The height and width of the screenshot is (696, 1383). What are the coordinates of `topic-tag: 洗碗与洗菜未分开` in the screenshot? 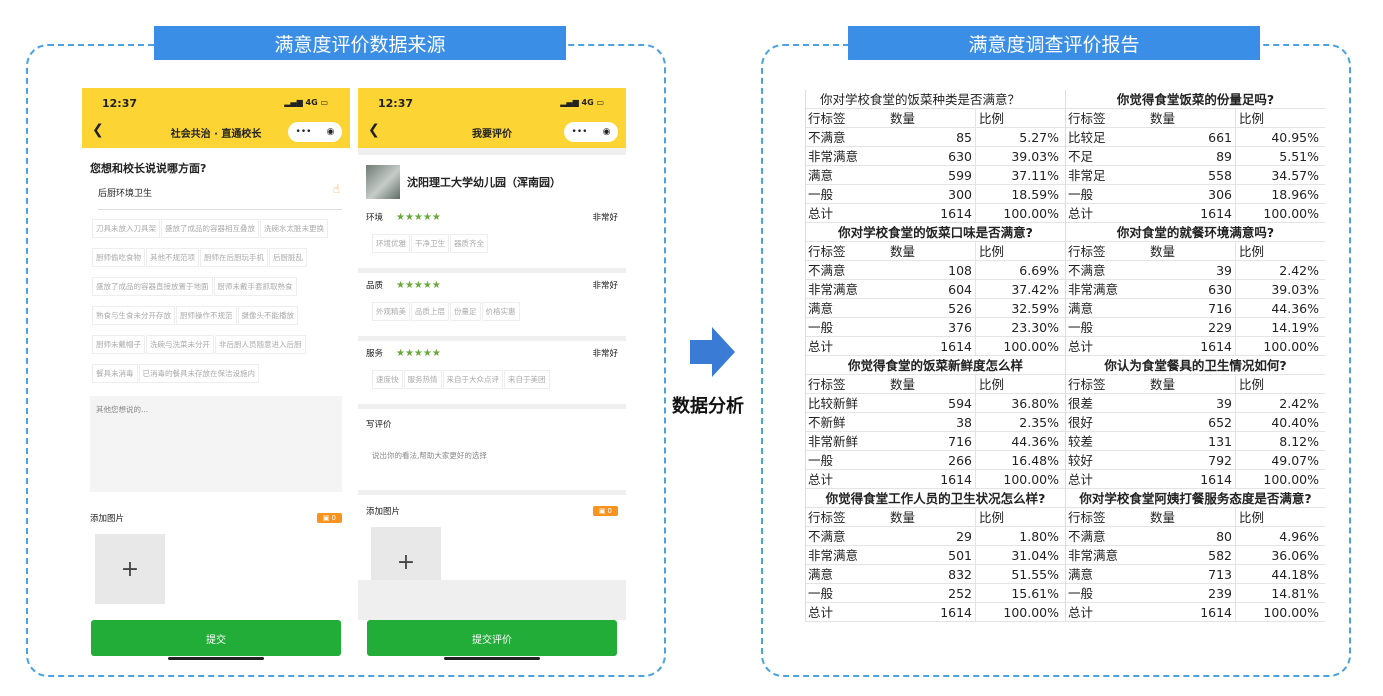 It's located at (180, 344).